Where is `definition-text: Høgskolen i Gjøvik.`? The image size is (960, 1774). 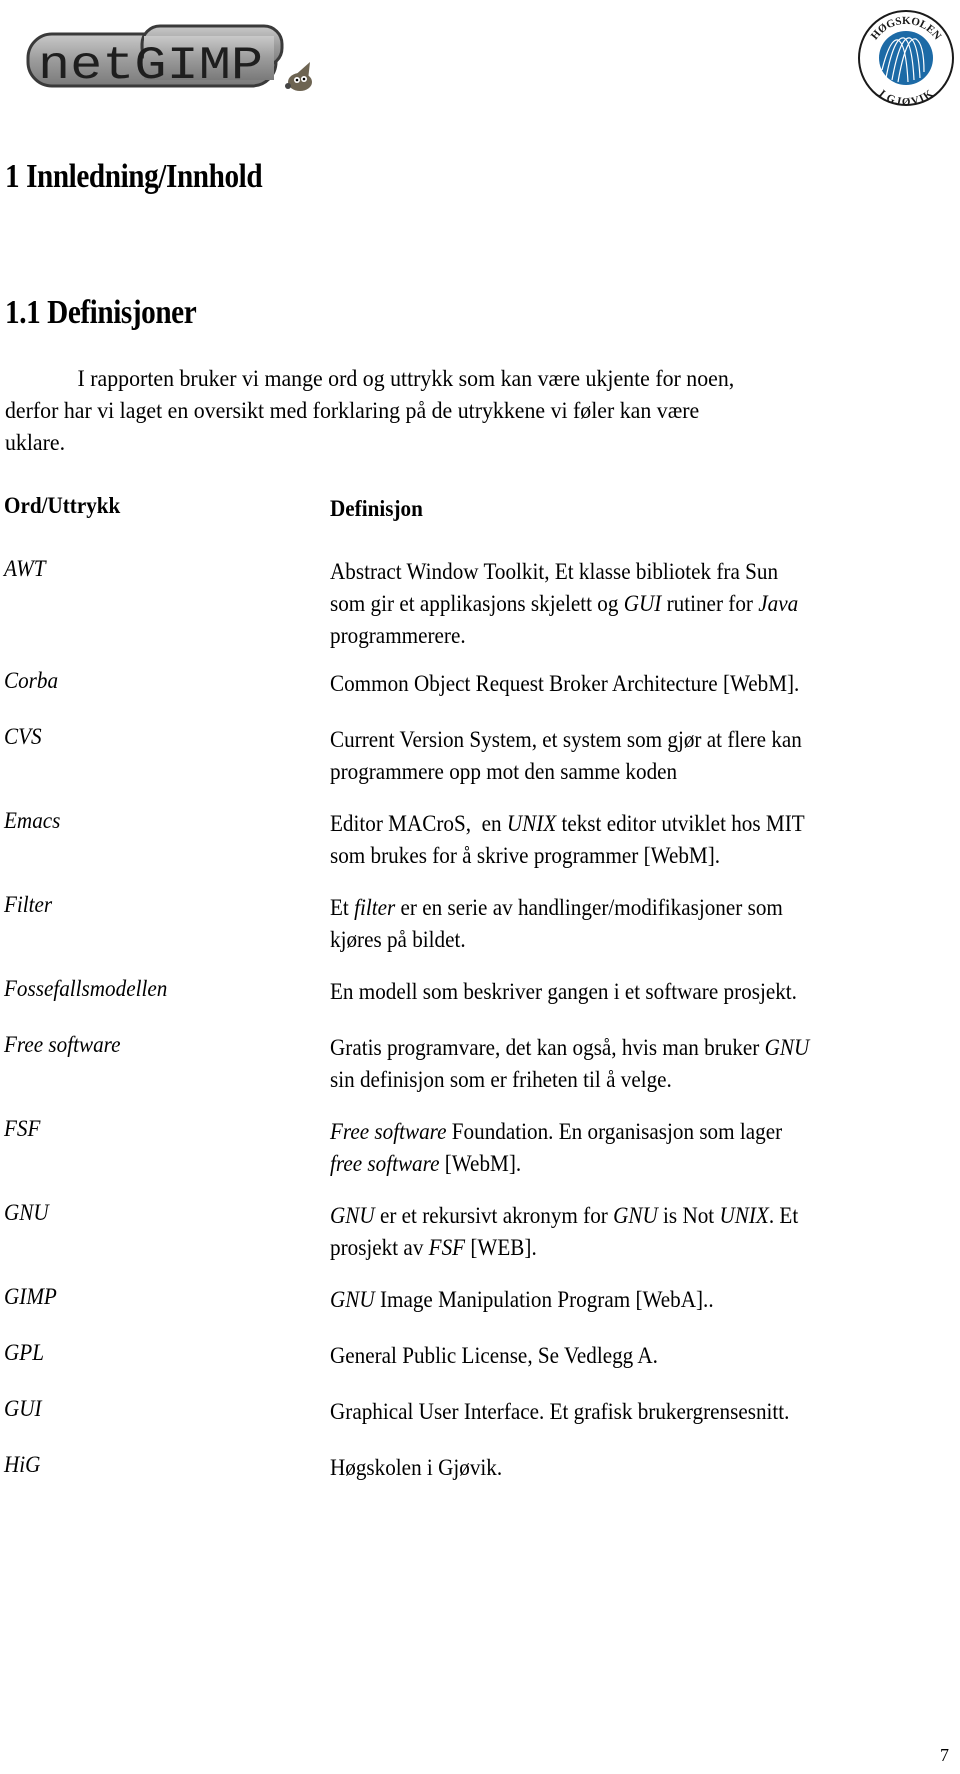 definition-text: Høgskolen i Gjøvik. is located at coordinates (416, 1468).